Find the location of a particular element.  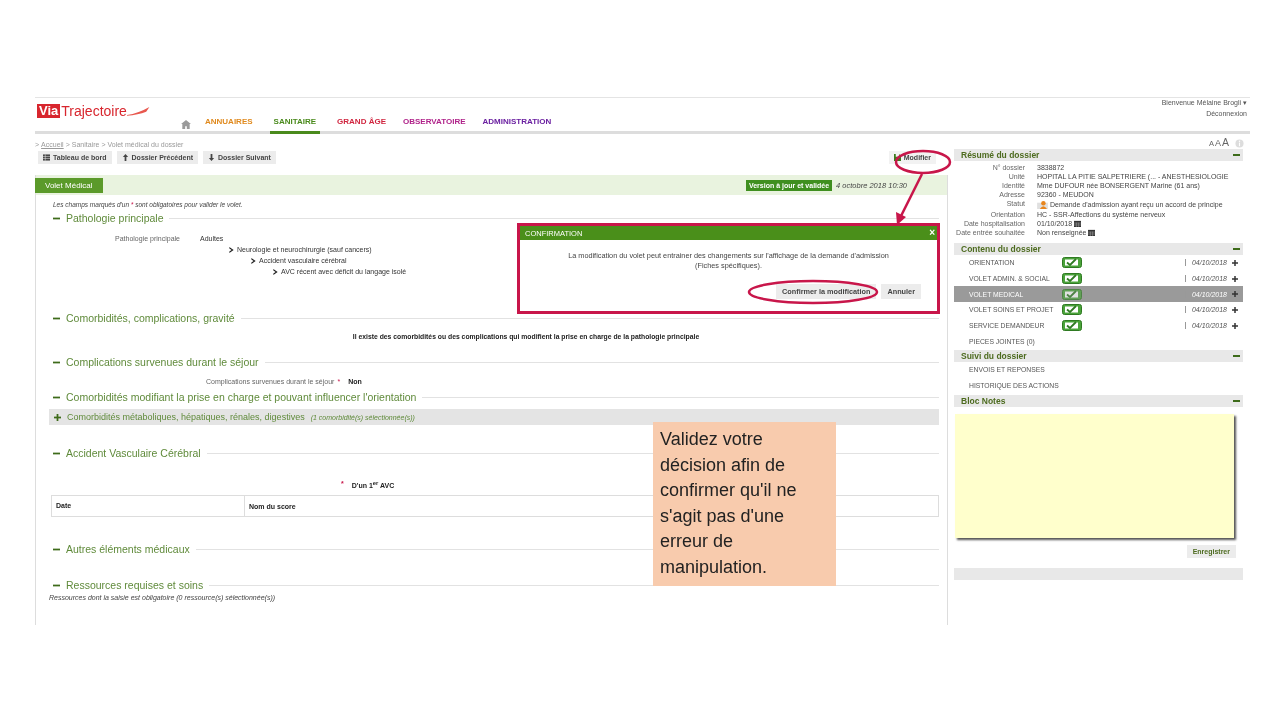

close-button: × is located at coordinates (932, 233).